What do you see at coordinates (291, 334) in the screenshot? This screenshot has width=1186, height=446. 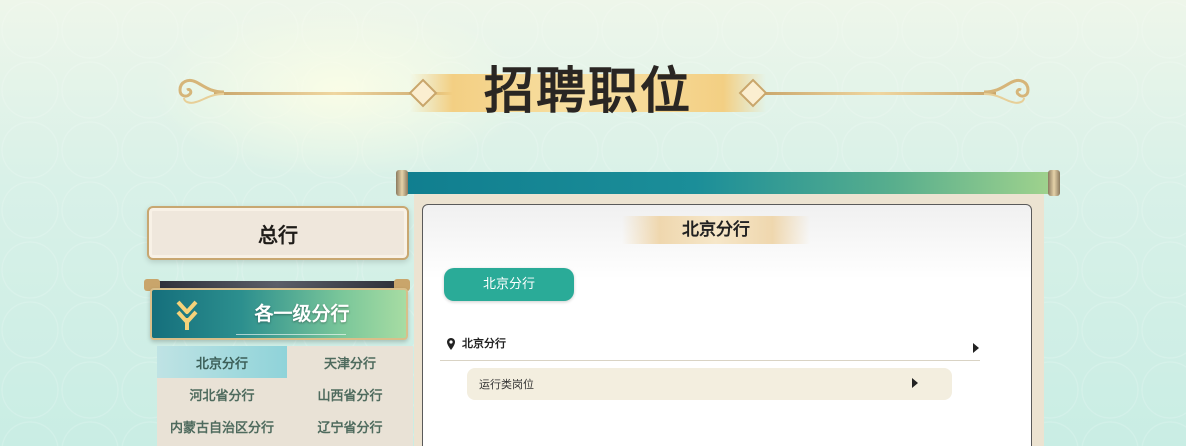 I see `branches-header-underline` at bounding box center [291, 334].